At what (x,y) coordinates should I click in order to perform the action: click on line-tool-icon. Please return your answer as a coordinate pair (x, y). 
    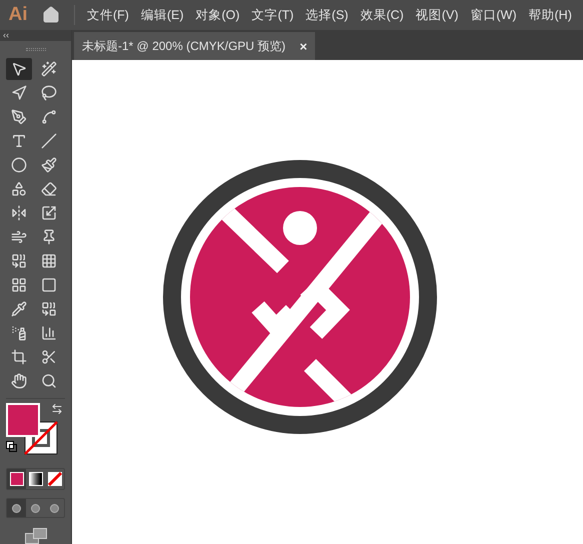
    Looking at the image, I should click on (48, 141).